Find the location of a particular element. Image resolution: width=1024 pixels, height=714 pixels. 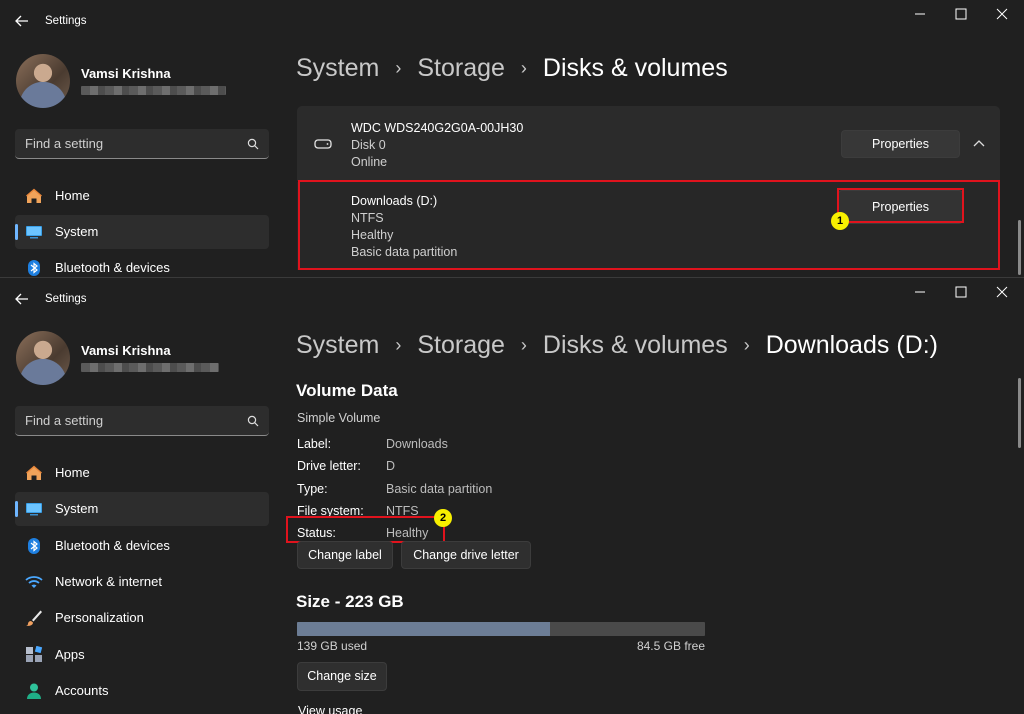

nav-label: Personalization is located at coordinates (99, 617).